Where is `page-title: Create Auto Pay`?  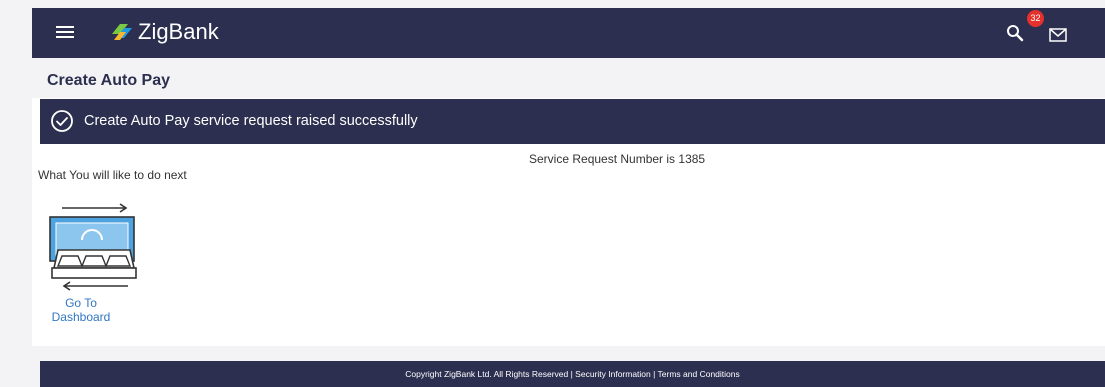
page-title: Create Auto Pay is located at coordinates (108, 80).